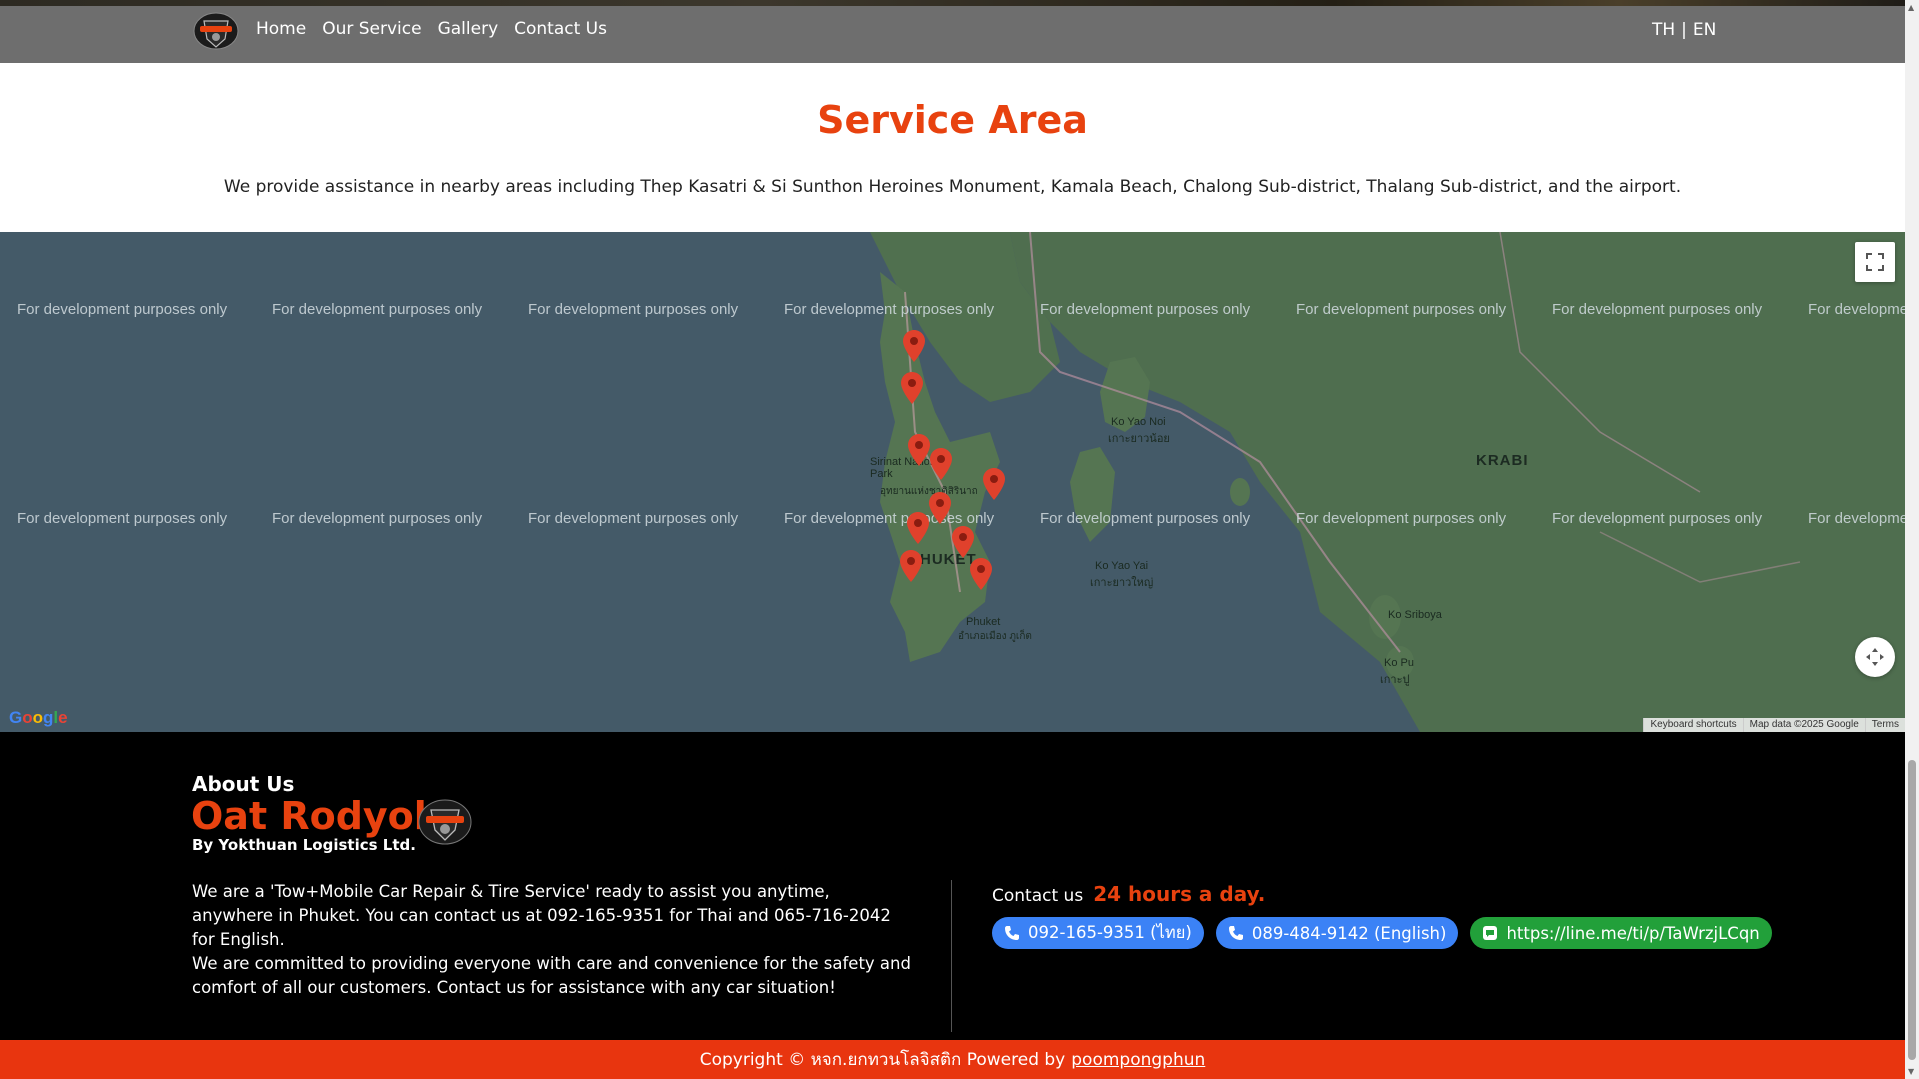 The height and width of the screenshot is (1079, 1919). Describe the element at coordinates (1122, 583) in the screenshot. I see `map-label-ko-yao-yai-th: เกาะยาวใหญ่` at that location.